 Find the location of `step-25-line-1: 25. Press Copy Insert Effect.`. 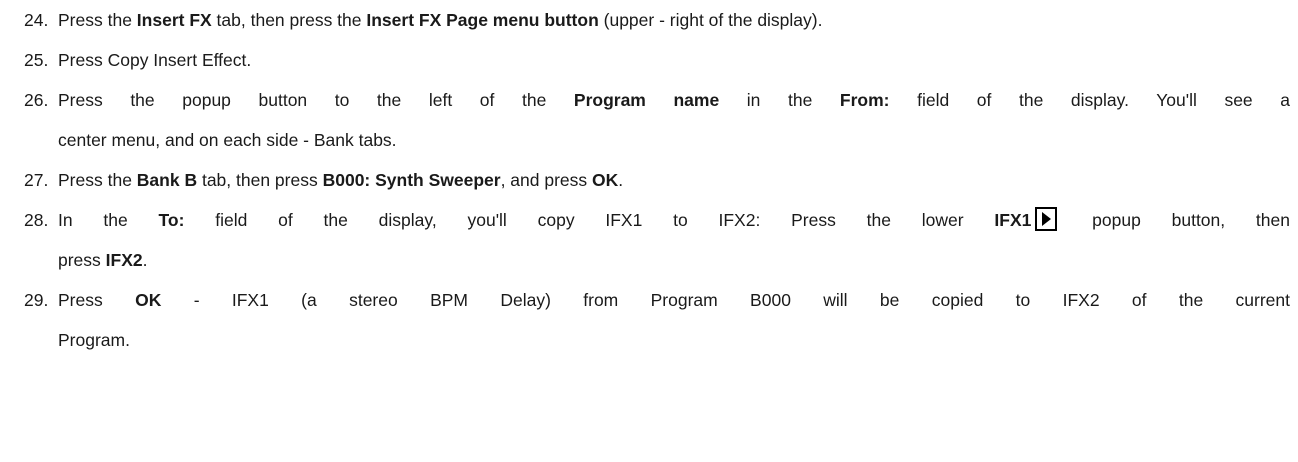

step-25-line-1: 25. Press Copy Insert Effect. is located at coordinates (657, 60).